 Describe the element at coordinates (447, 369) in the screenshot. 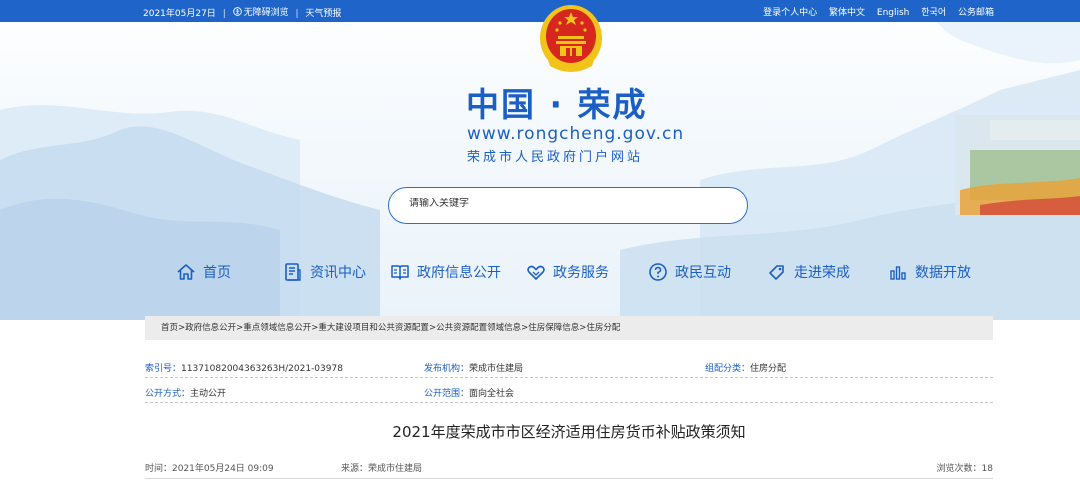

I see `meta-label: 发布机构：` at that location.